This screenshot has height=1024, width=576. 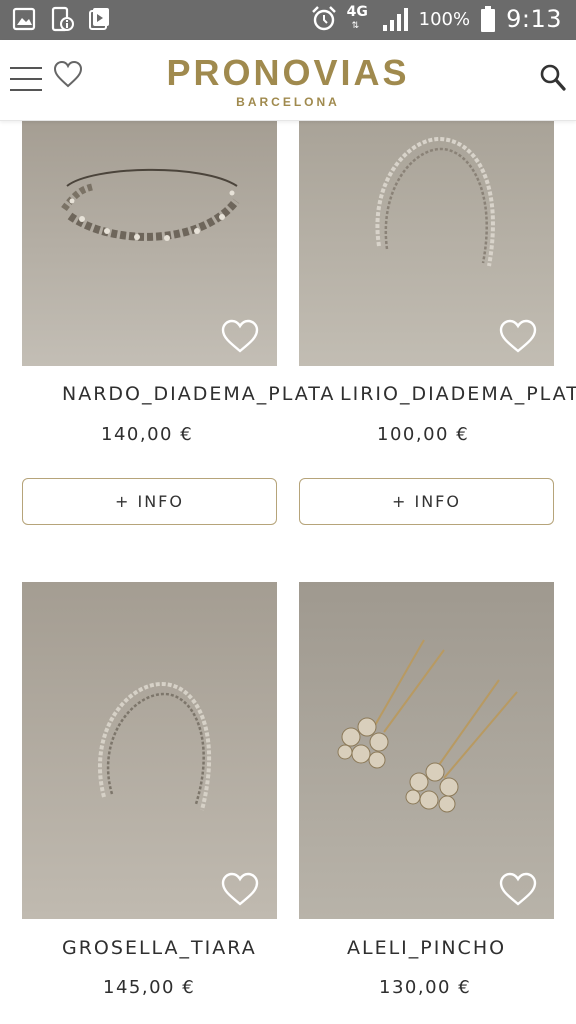 I want to click on network-type: 4G, so click(x=357, y=12).